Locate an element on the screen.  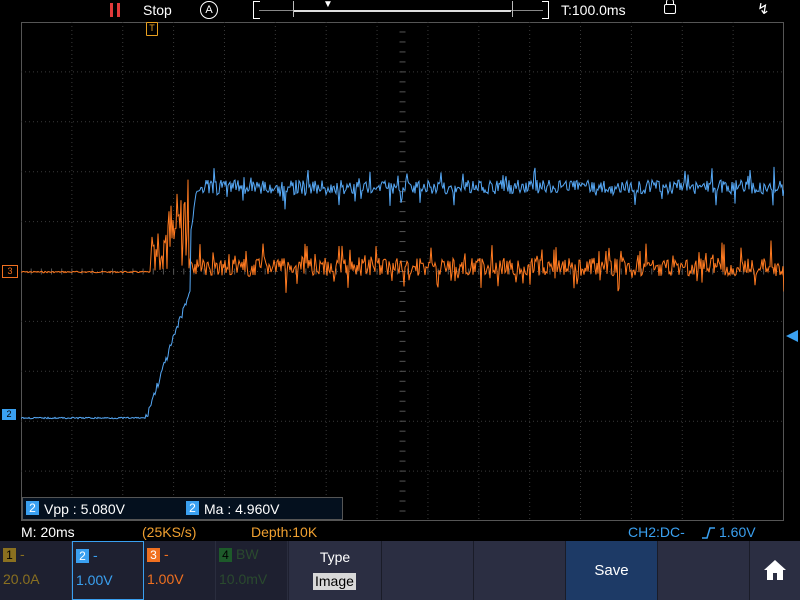
ch2-label: - is located at coordinates (95, 555).